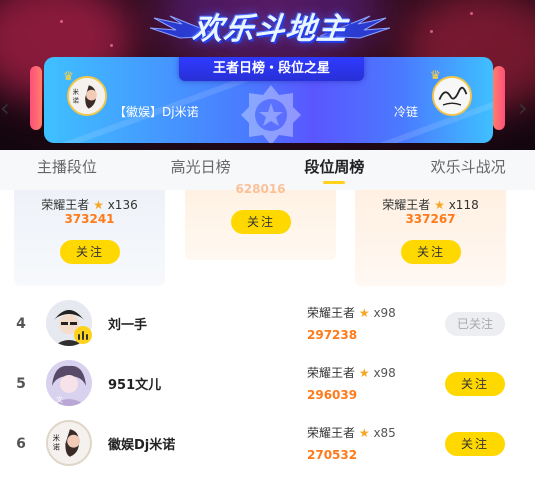 Image resolution: width=535 pixels, height=478 pixels. What do you see at coordinates (59, 399) in the screenshot?
I see `svg-text: 文` at bounding box center [59, 399].